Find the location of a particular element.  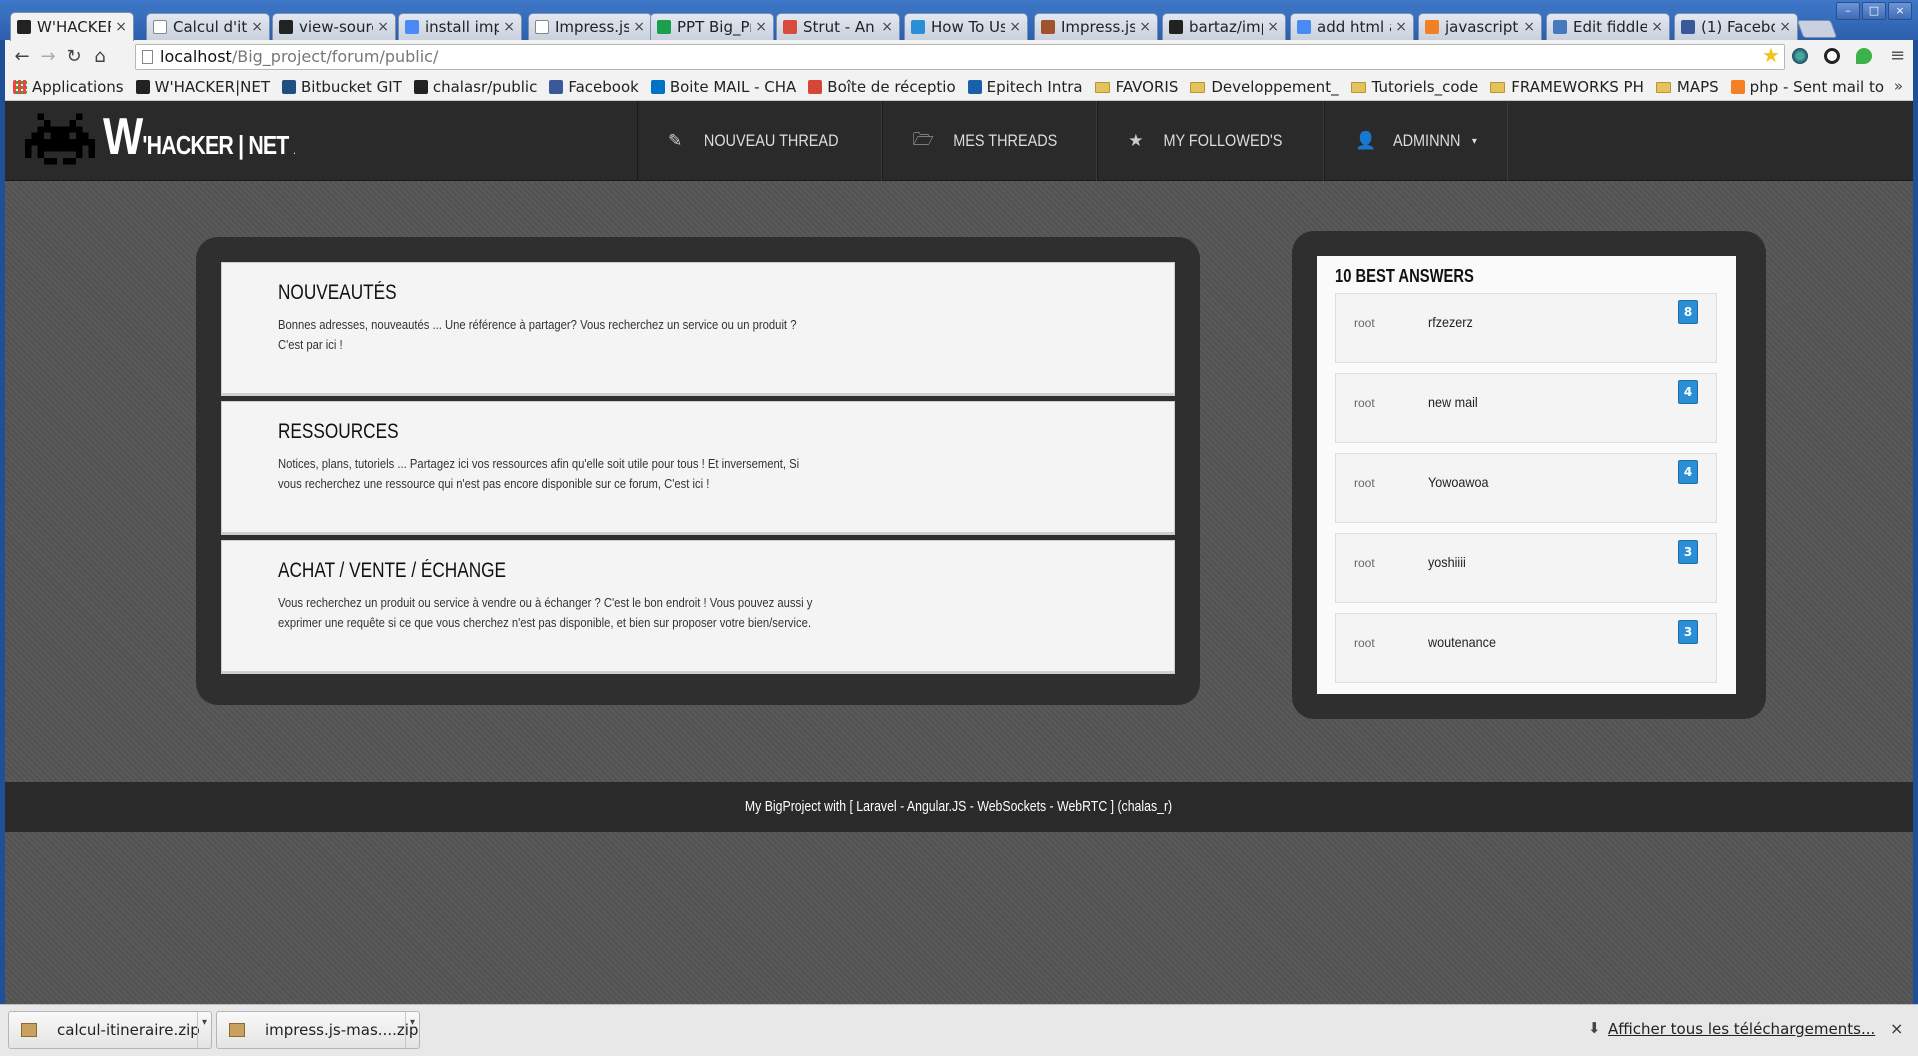

browser-tab: bartaz/imp × is located at coordinates (1224, 26).